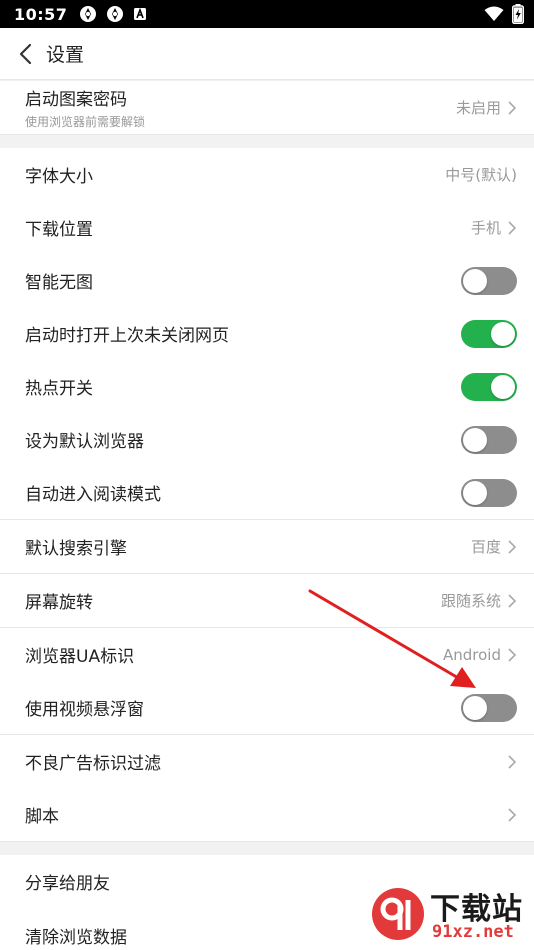  I want to click on back-button, so click(25, 54).